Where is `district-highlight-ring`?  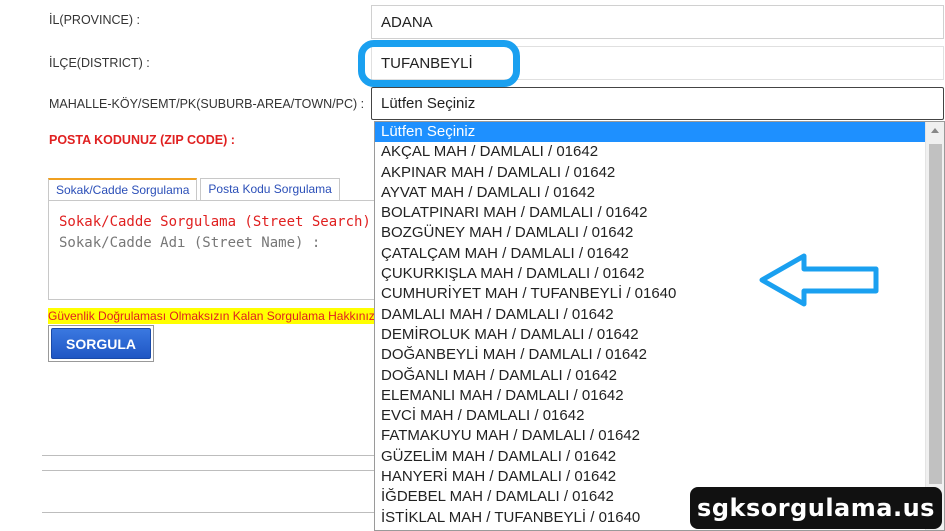
district-highlight-ring is located at coordinates (439, 63).